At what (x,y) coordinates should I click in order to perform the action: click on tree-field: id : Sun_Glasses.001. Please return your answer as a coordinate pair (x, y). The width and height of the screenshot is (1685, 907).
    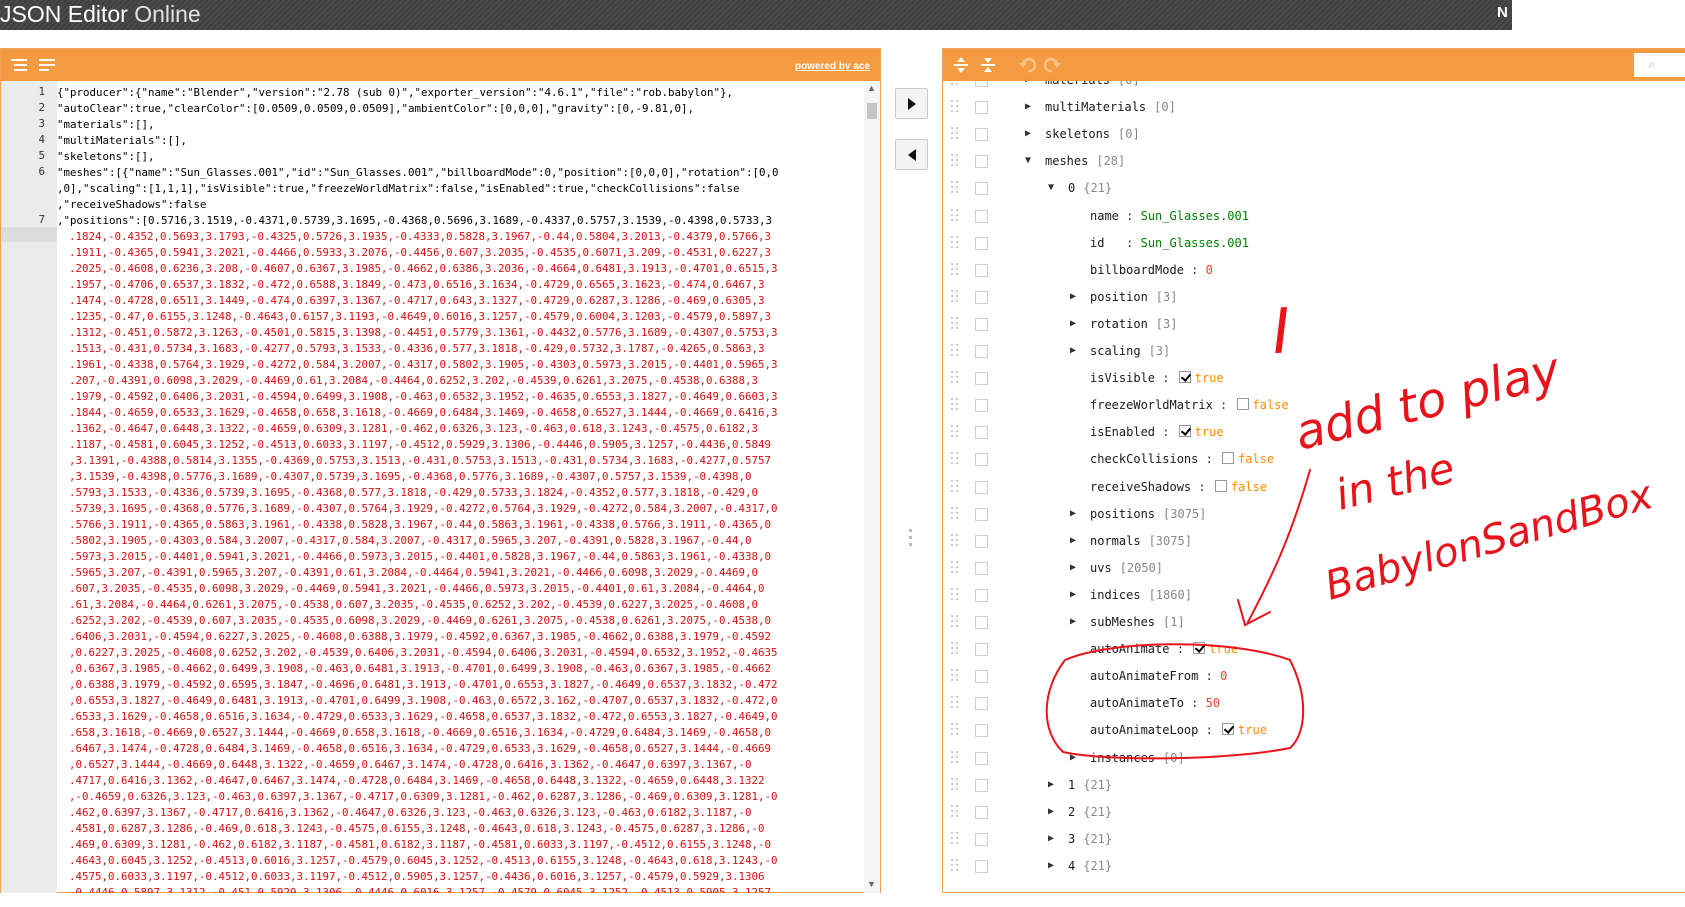
    Looking at the image, I should click on (1169, 243).